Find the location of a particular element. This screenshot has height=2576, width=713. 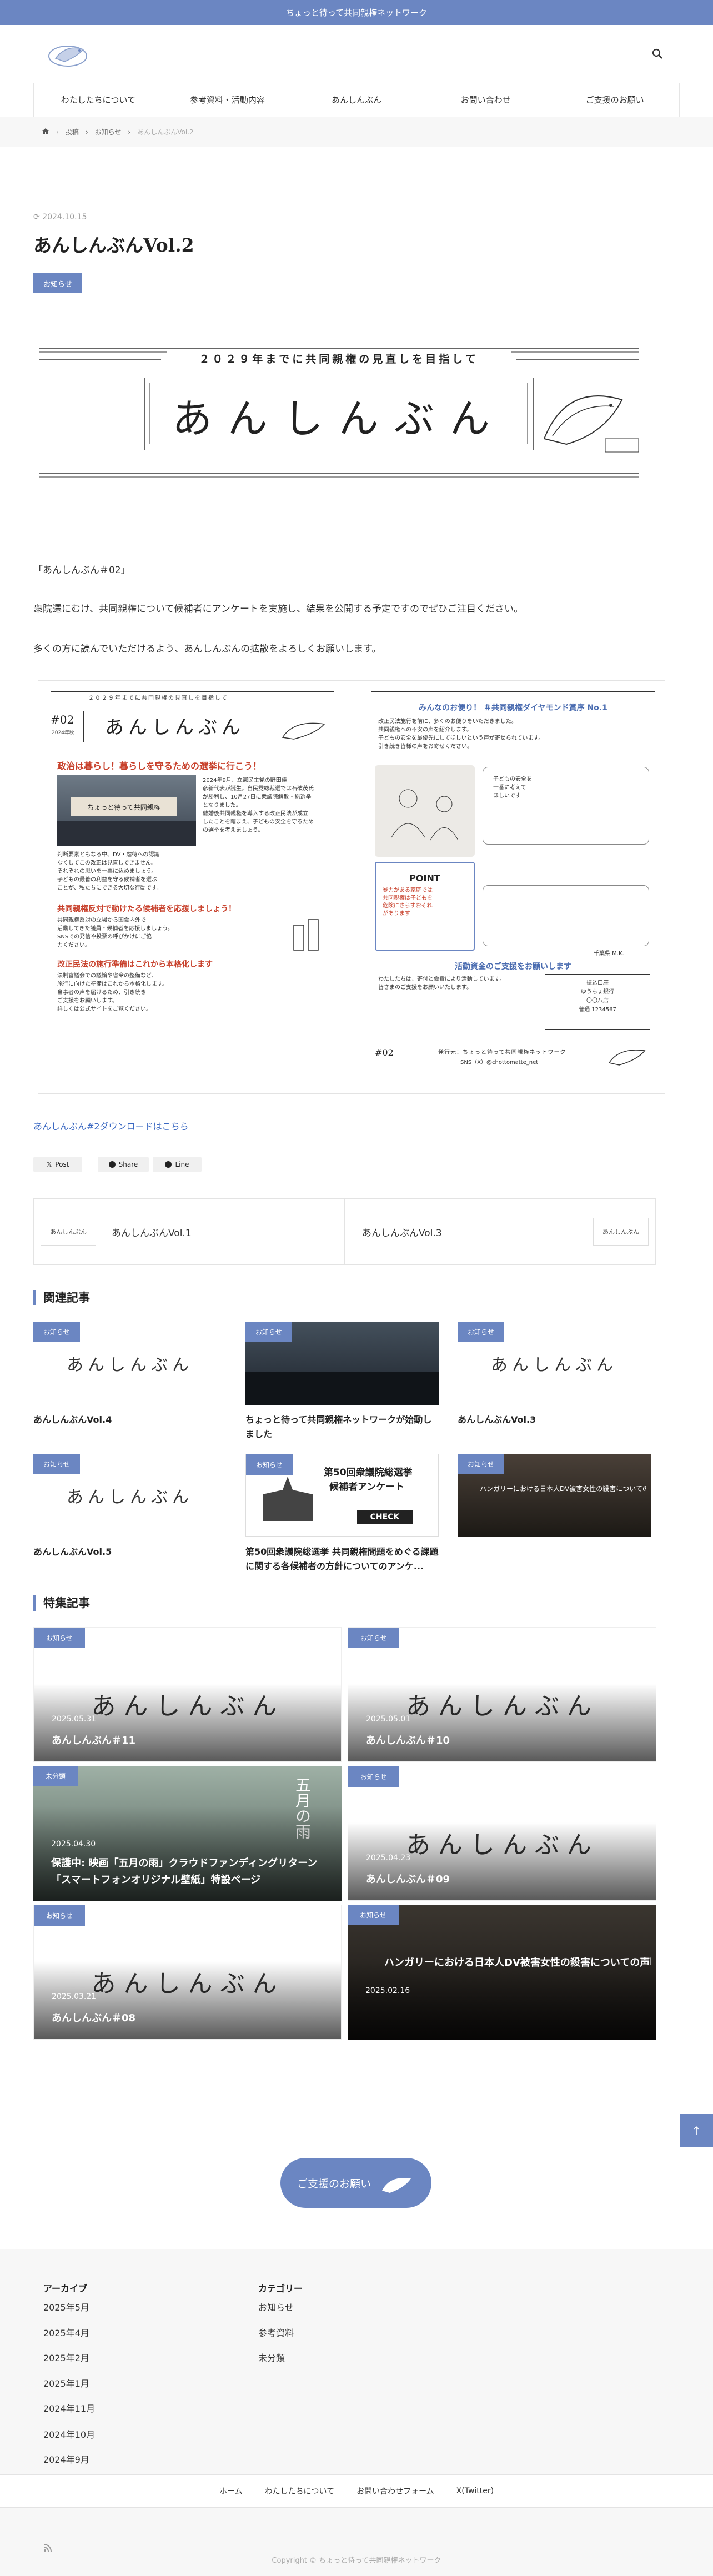

card-date: 2025.05.01 is located at coordinates (388, 1719).